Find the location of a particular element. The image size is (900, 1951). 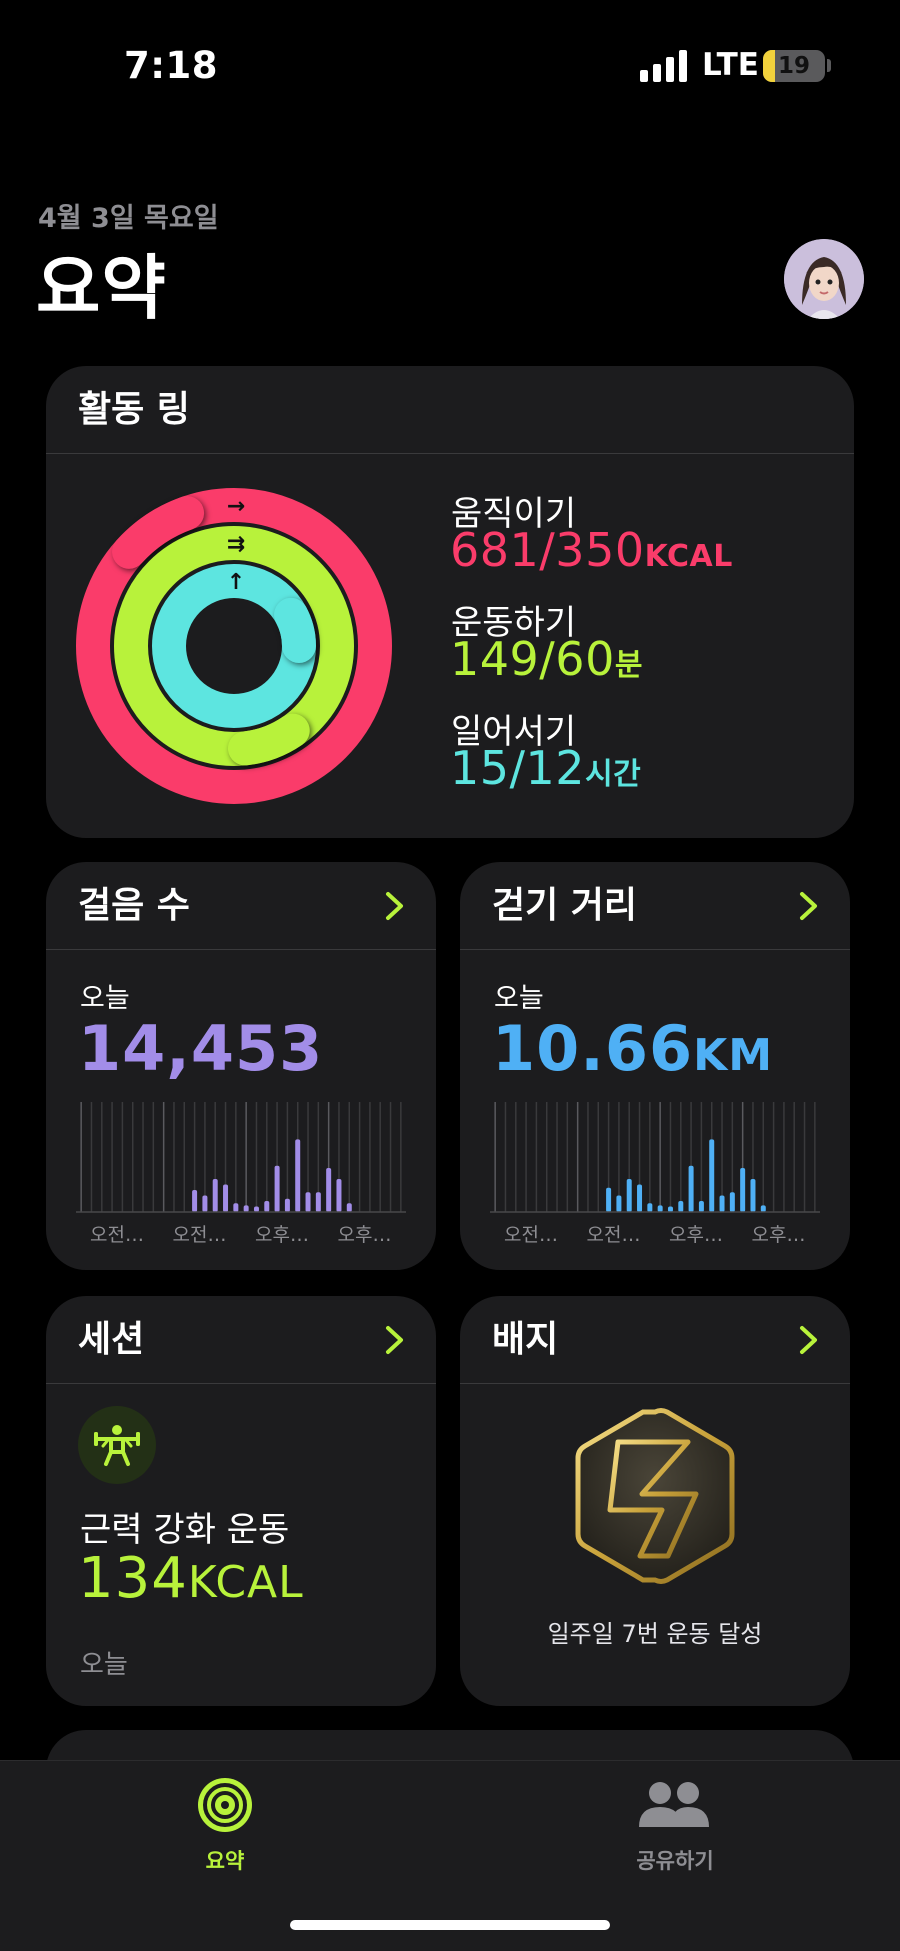

workout-name: 근력 강화 운동 is located at coordinates (185, 1530).